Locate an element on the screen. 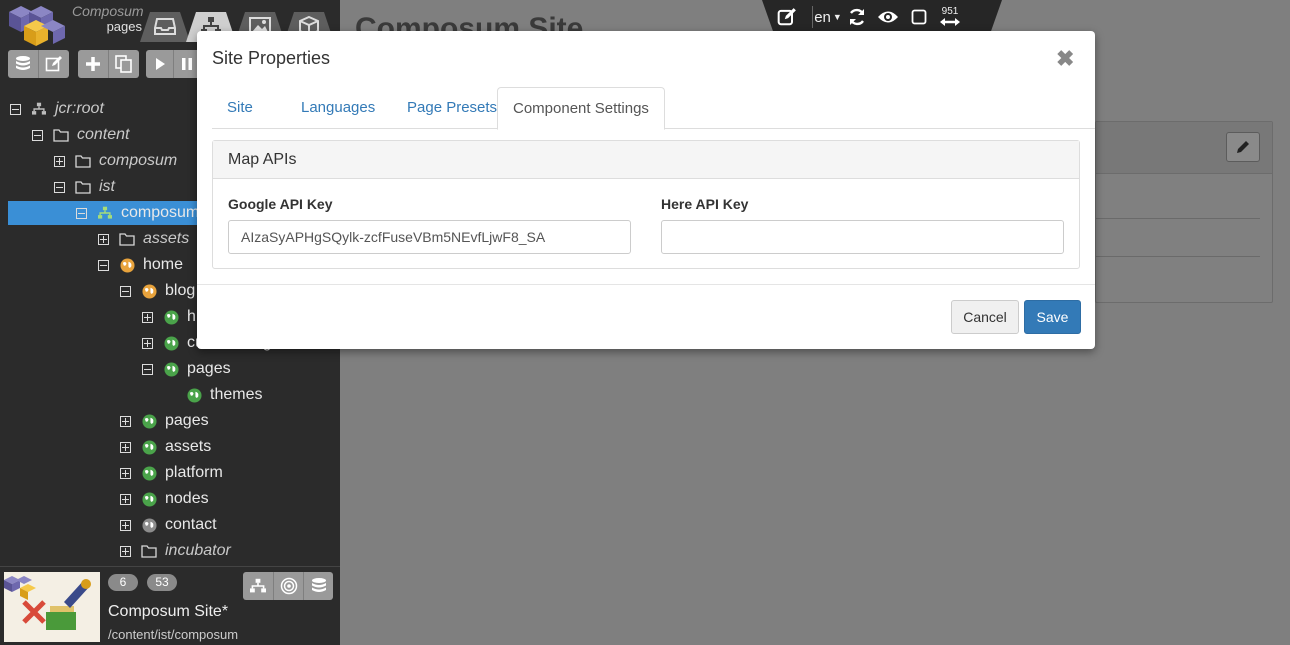 Image resolution: width=1290 pixels, height=645 pixels. caret-down-icon: ▼ is located at coordinates (837, 17).